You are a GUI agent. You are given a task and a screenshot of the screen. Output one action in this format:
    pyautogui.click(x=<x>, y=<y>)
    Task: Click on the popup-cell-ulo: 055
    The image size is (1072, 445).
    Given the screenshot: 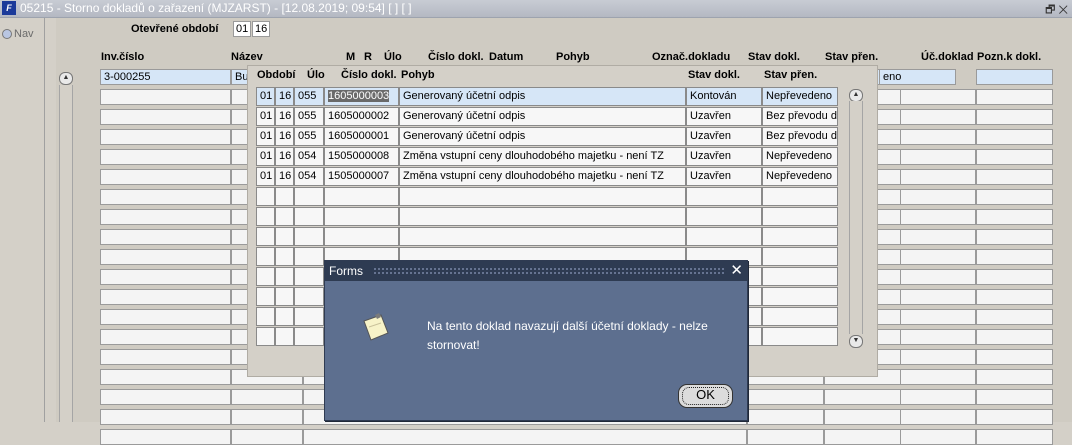 What is the action you would take?
    pyautogui.click(x=309, y=136)
    